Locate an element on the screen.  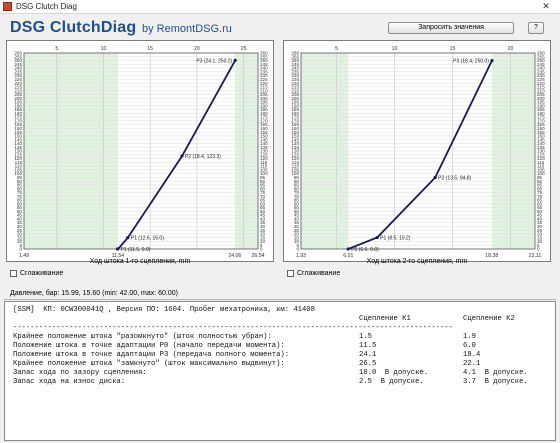
report-row-k1: 10.0 В допуске. is located at coordinates (394, 373).